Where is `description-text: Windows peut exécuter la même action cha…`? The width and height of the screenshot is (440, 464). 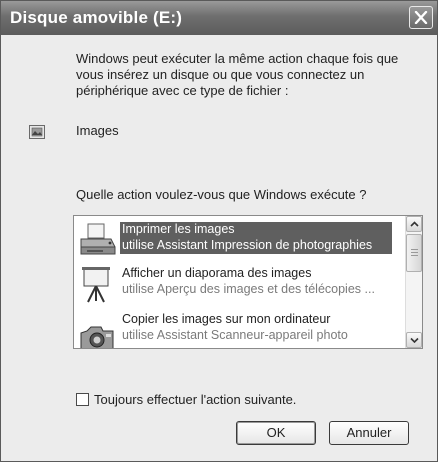 description-text: Windows peut exécuter la même action cha… is located at coordinates (248, 75).